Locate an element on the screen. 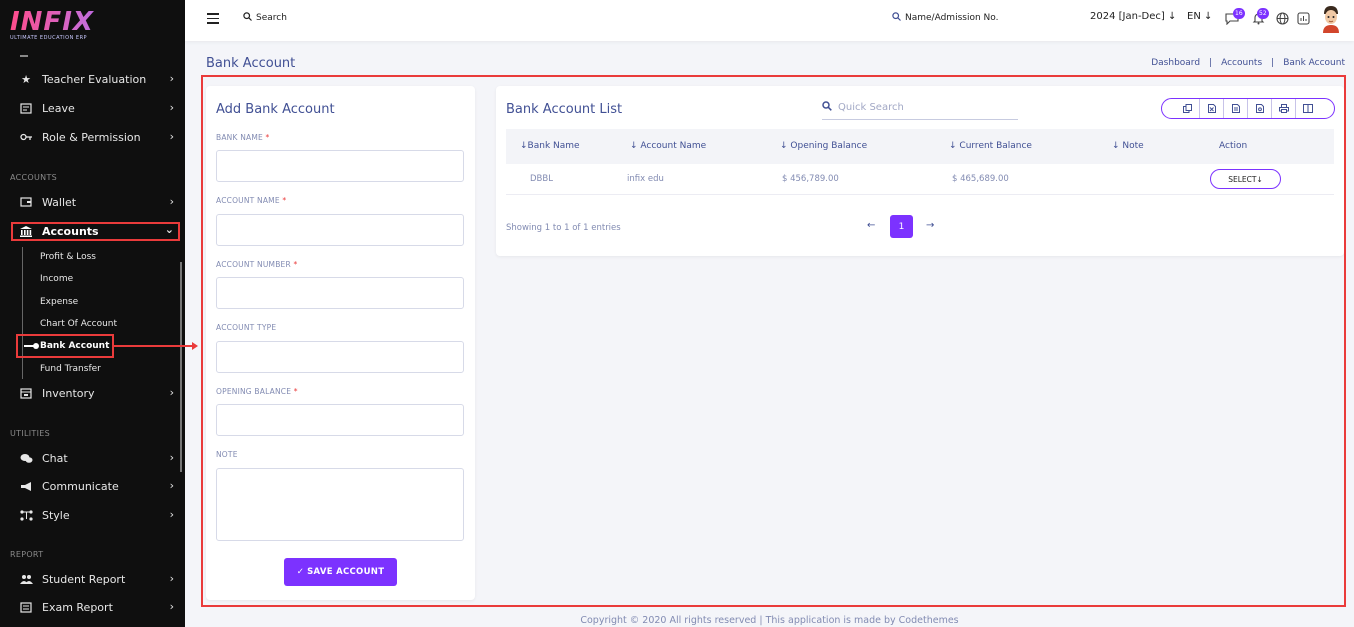 The height and width of the screenshot is (627, 1354). sidebar-item-role-permission: Role & Permission › is located at coordinates (98, 137).